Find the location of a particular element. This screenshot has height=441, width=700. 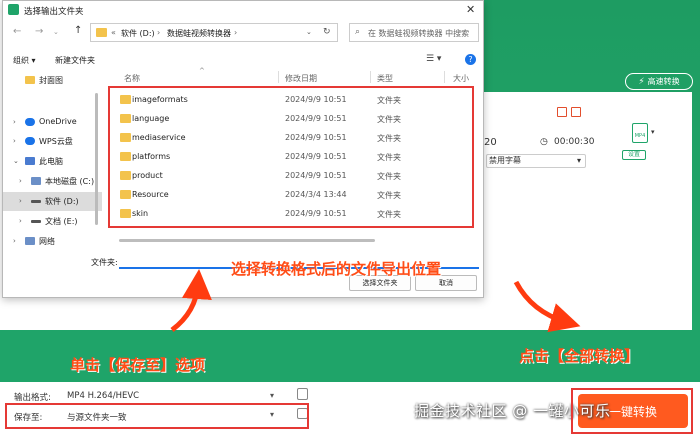

annotation-export-location: 选择转换格式后的文件导出位置 is located at coordinates (336, 269).